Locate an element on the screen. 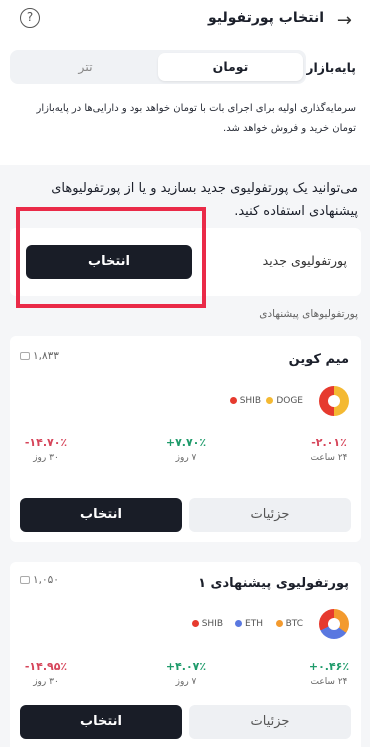  header: → انتخاب پورتفولیو ? is located at coordinates (185, 19).